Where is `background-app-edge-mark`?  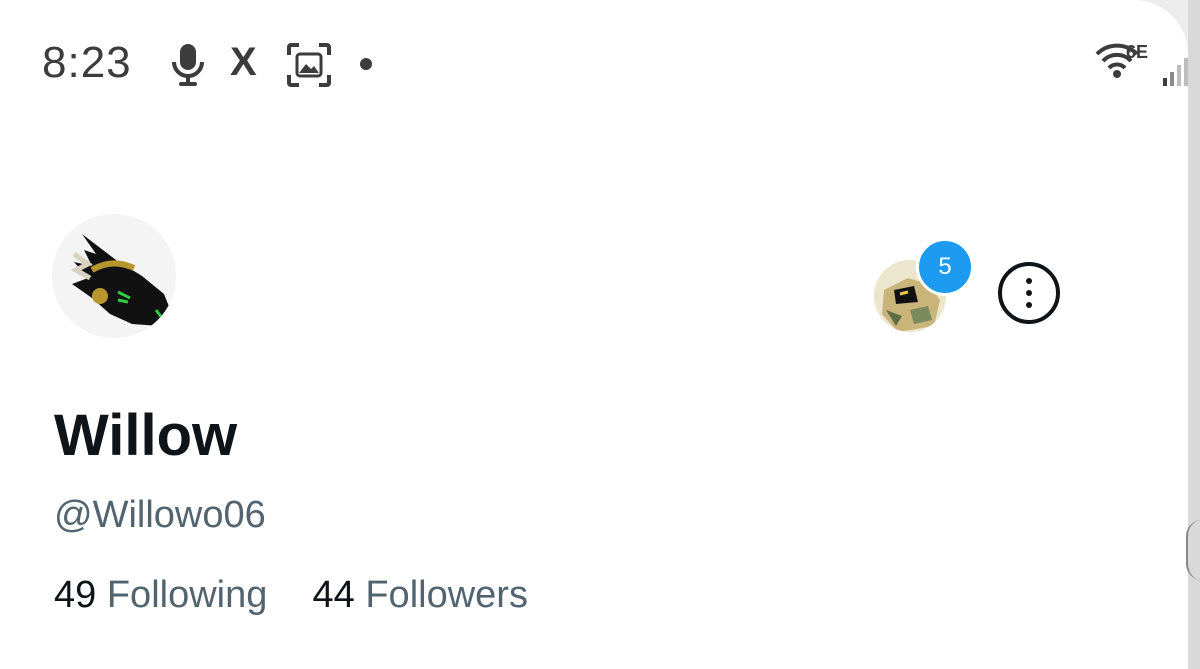 background-app-edge-mark is located at coordinates (1193, 550).